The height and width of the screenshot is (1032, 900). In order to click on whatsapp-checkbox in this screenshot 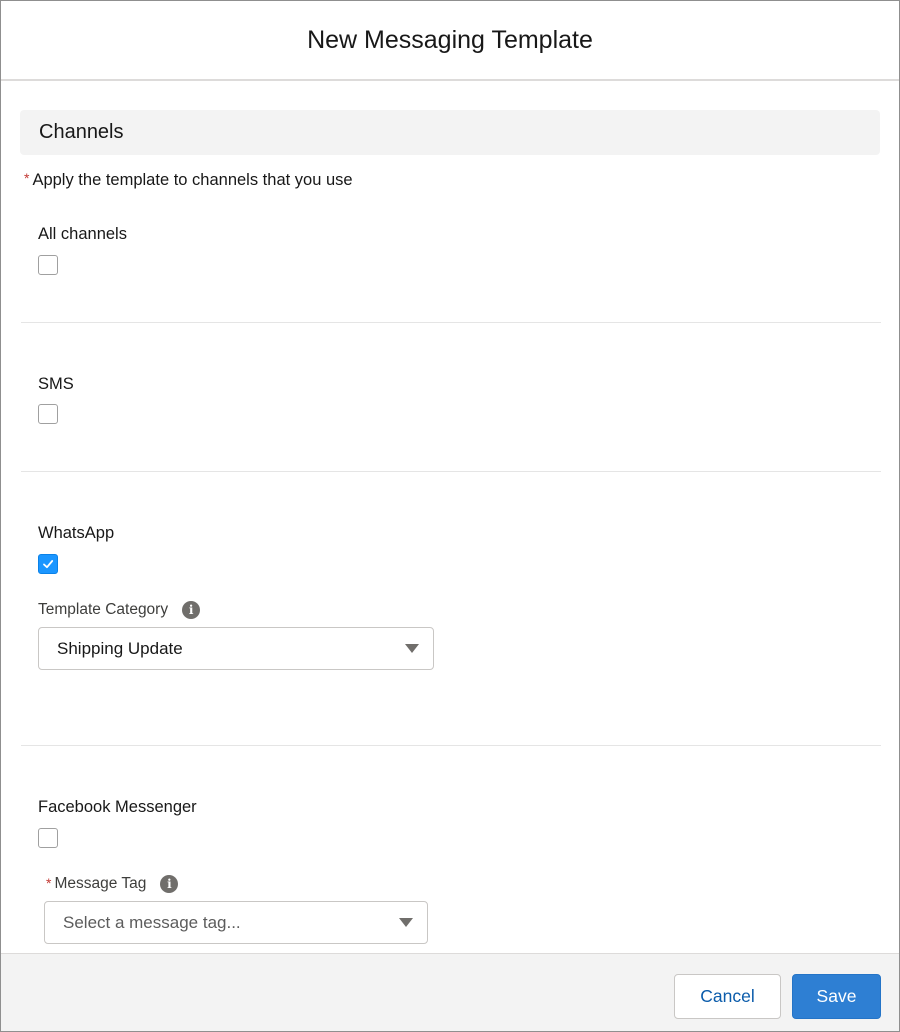, I will do `click(48, 564)`.